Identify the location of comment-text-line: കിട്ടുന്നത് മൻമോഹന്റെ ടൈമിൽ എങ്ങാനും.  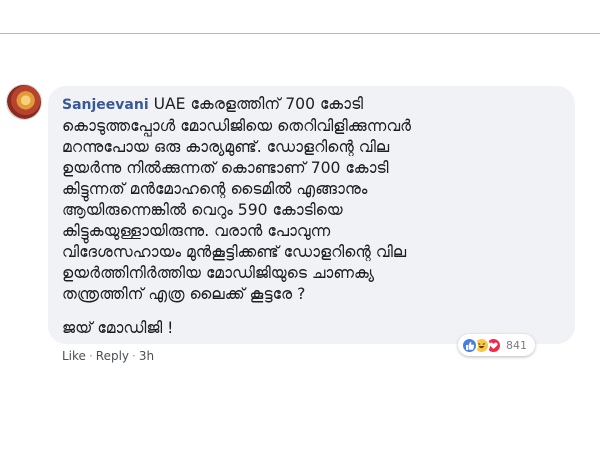
(215, 189).